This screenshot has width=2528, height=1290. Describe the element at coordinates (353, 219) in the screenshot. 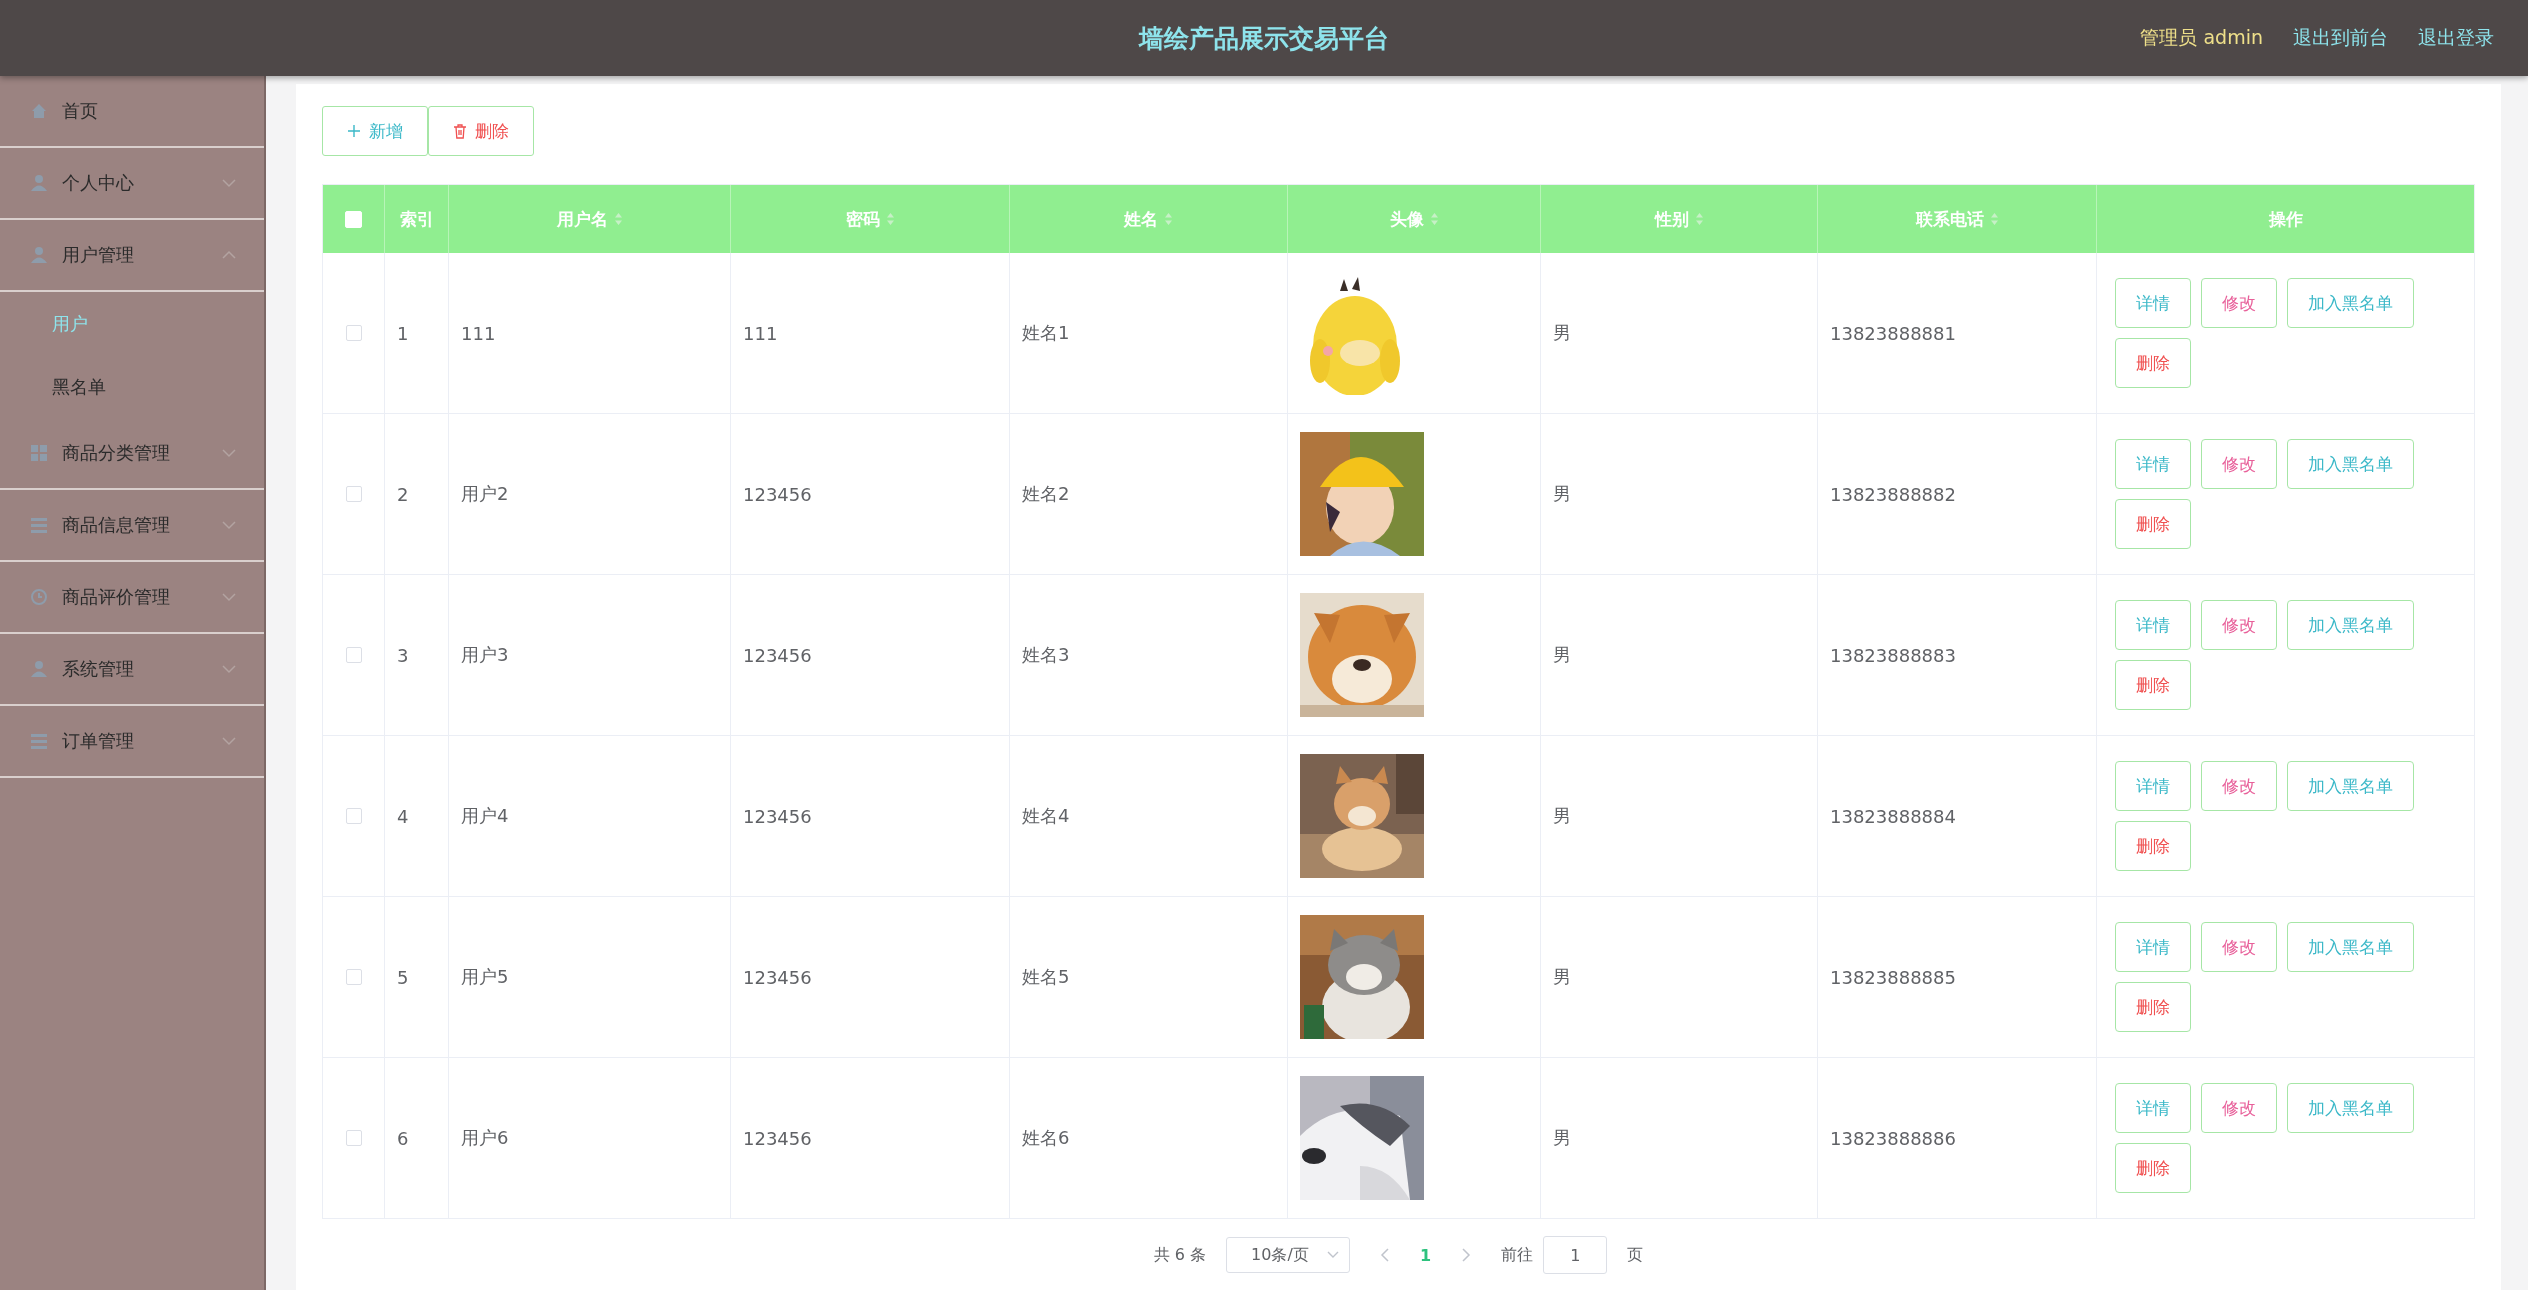

I see `select-all-checkbox` at that location.